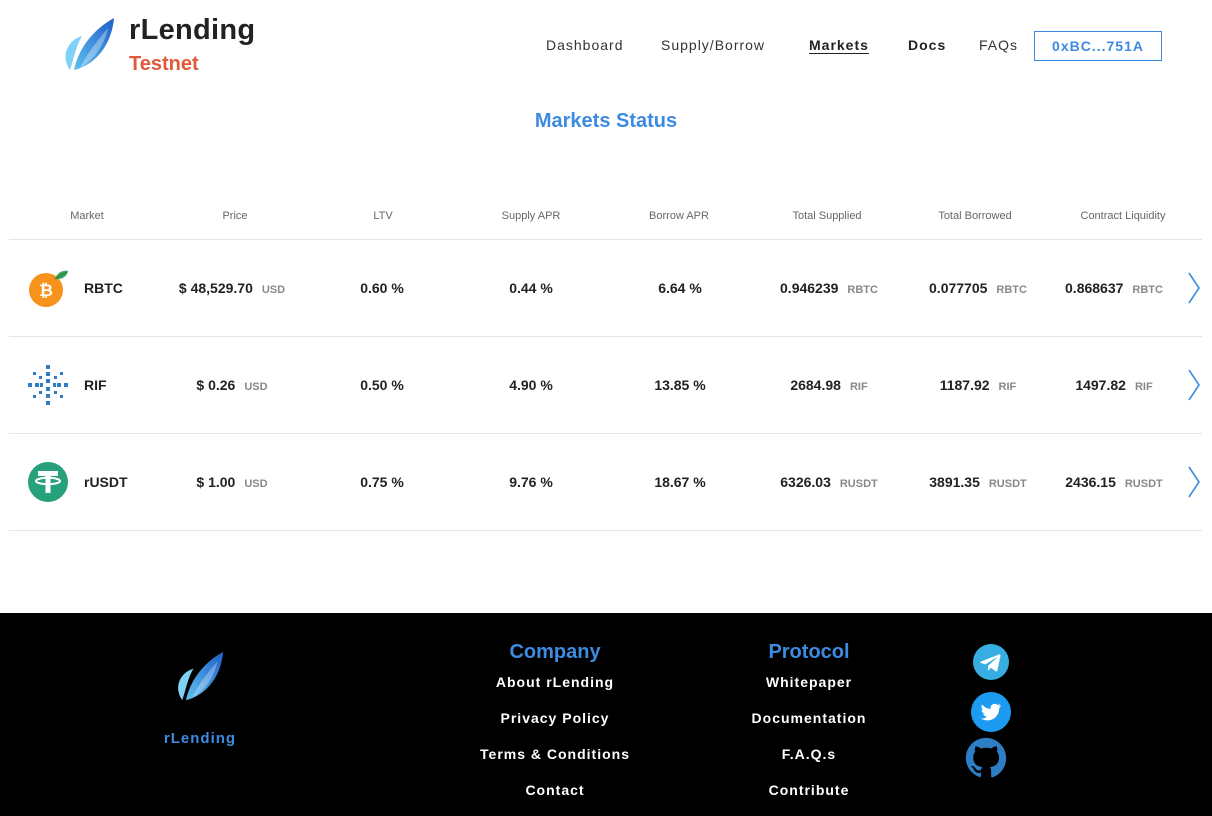 The height and width of the screenshot is (816, 1212). I want to click on footer-link-faqs: F.A.Q.s, so click(809, 762).